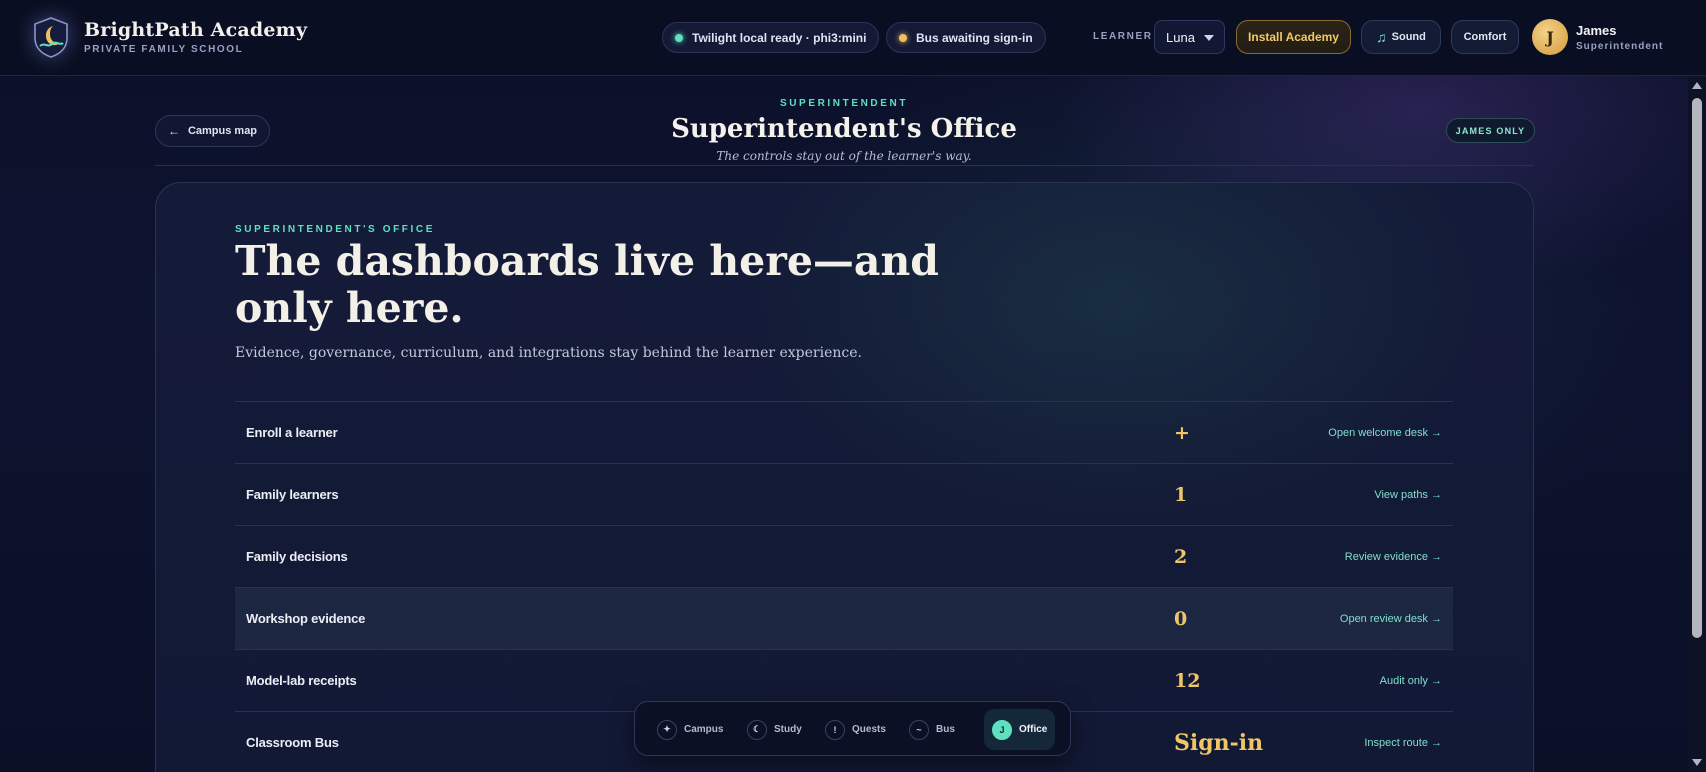 The width and height of the screenshot is (1706, 772). What do you see at coordinates (51, 37) in the screenshot?
I see `shield-moon-logo` at bounding box center [51, 37].